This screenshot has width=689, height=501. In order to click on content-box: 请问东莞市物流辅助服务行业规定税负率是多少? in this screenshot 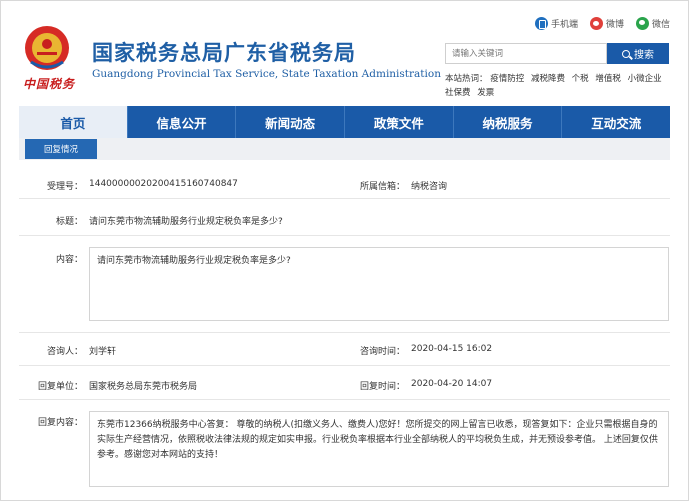, I will do `click(379, 284)`.